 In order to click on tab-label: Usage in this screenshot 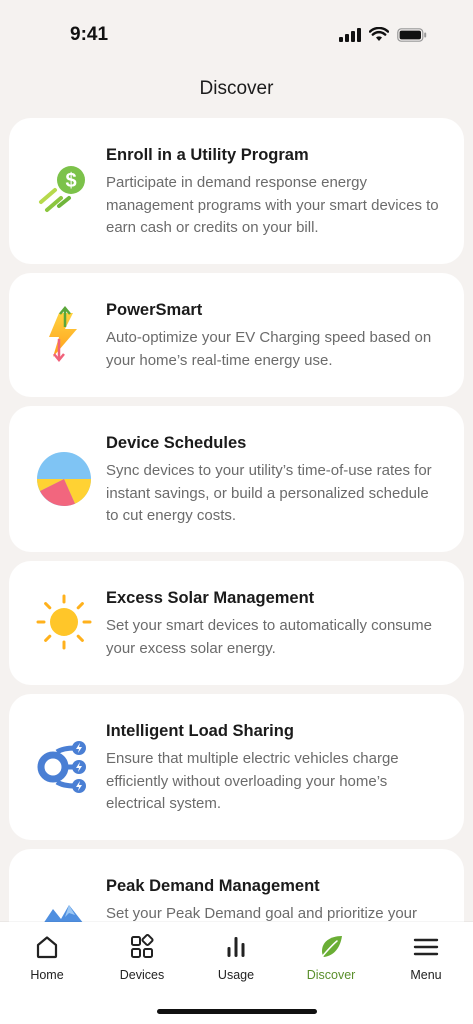, I will do `click(236, 975)`.